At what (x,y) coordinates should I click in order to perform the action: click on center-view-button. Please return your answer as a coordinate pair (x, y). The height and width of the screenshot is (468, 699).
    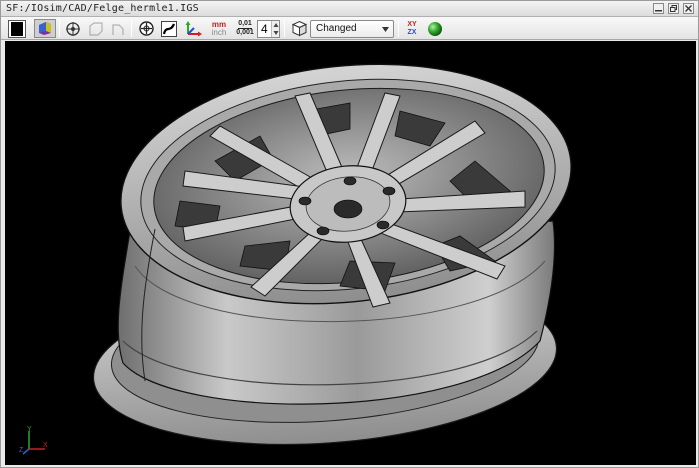
    Looking at the image, I should click on (73, 28).